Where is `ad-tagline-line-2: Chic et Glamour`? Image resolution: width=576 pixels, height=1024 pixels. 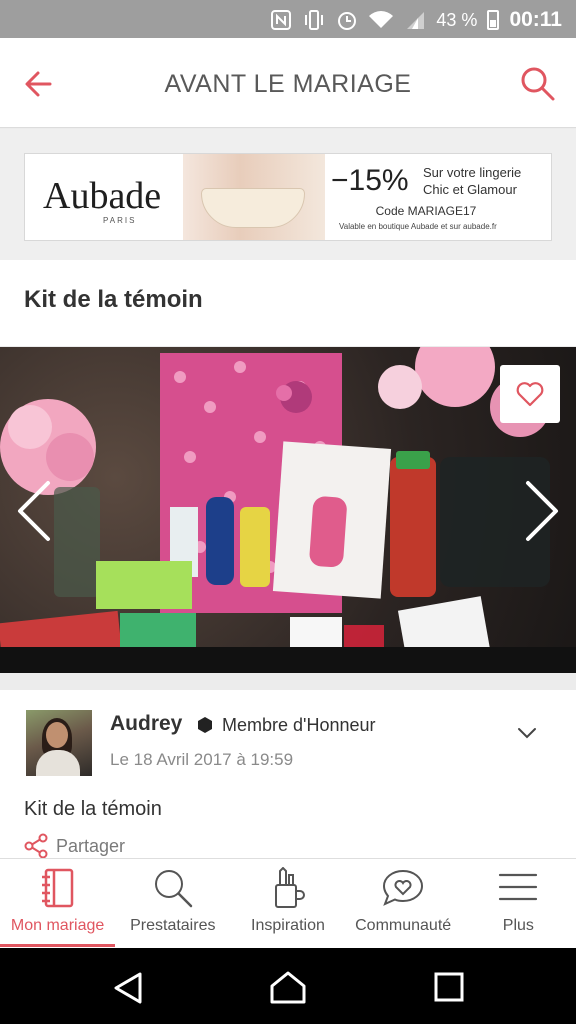 ad-tagline-line-2: Chic et Glamour is located at coordinates (470, 189).